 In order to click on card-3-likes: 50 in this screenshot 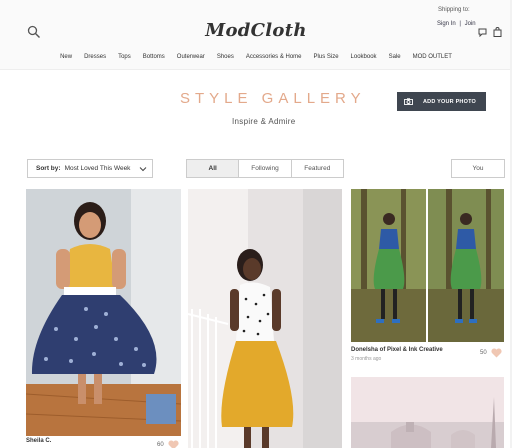, I will do `click(491, 353)`.